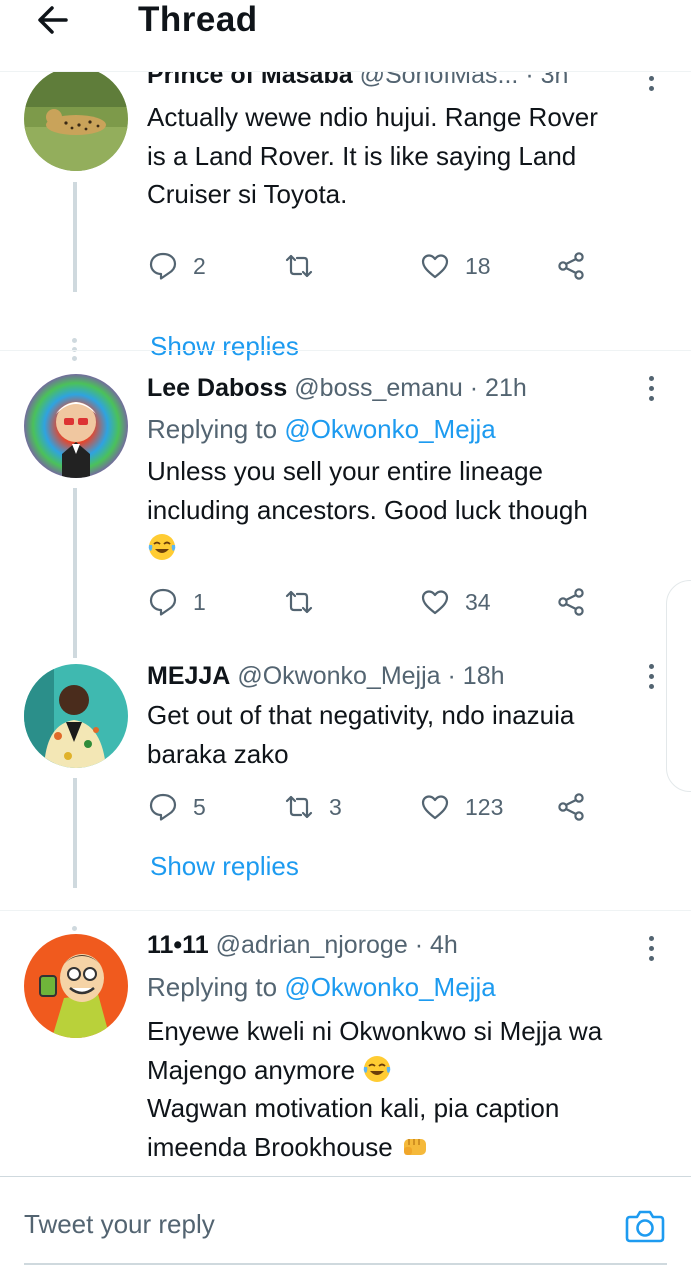 The height and width of the screenshot is (1280, 691). What do you see at coordinates (335, 806) in the screenshot?
I see `retweet-count: 3` at bounding box center [335, 806].